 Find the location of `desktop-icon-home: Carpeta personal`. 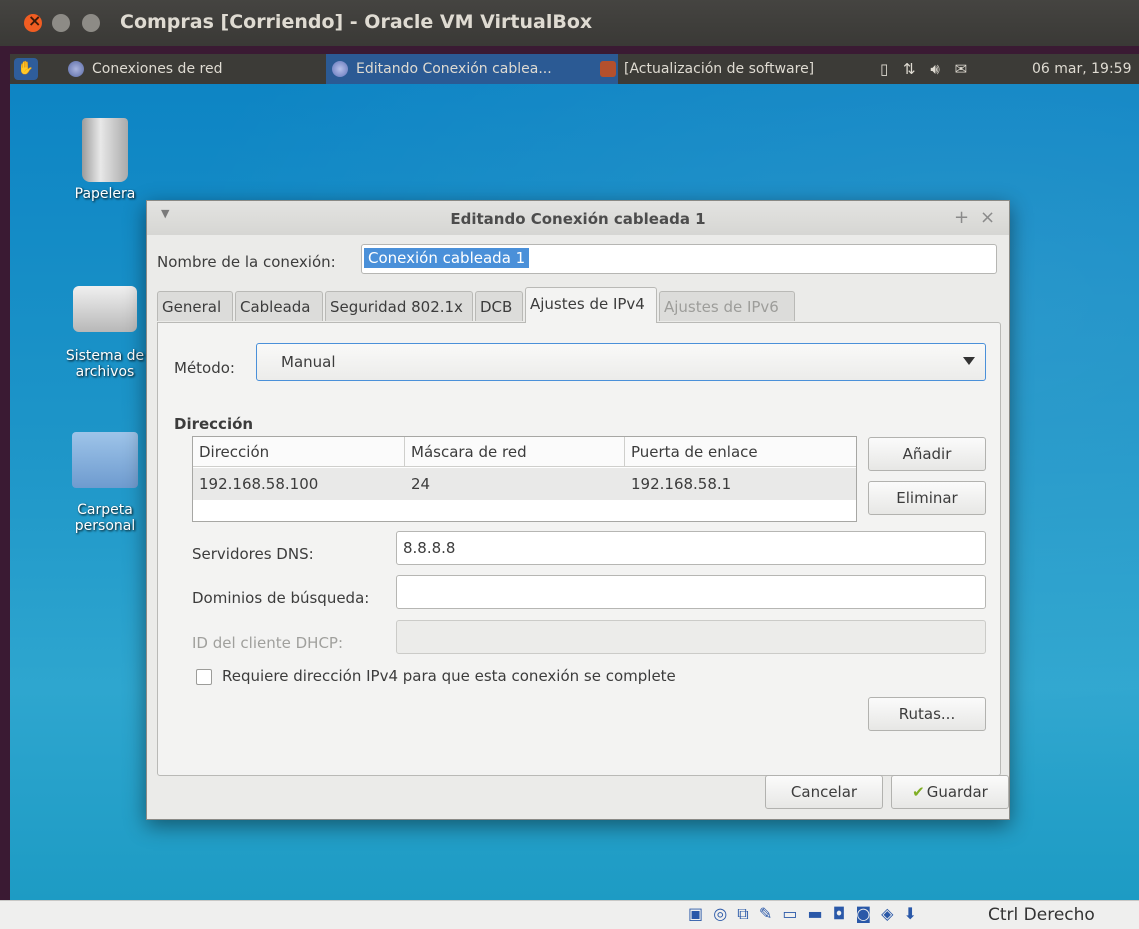

desktop-icon-home: Carpeta personal is located at coordinates (105, 483).